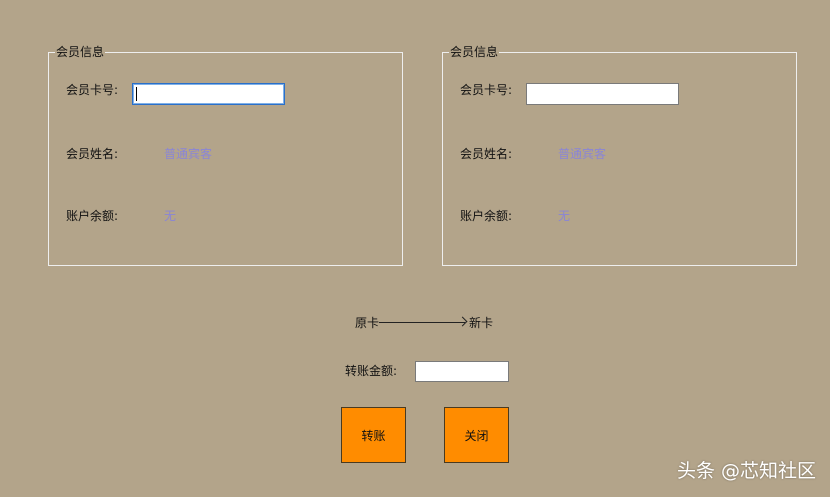 The image size is (830, 497). Describe the element at coordinates (423, 321) in the screenshot. I see `transfer-arrow-icon` at that location.